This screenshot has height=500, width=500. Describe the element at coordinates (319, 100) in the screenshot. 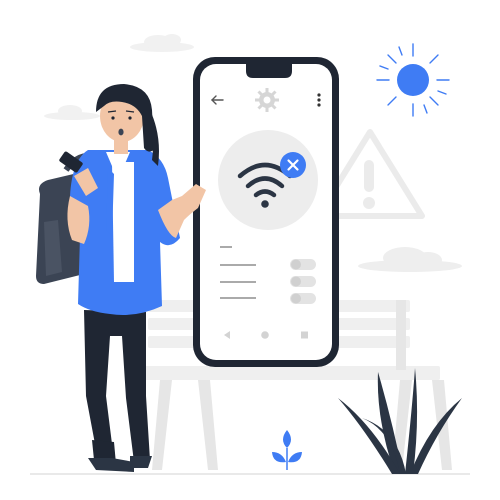

I see `more-vertical-icon` at that location.